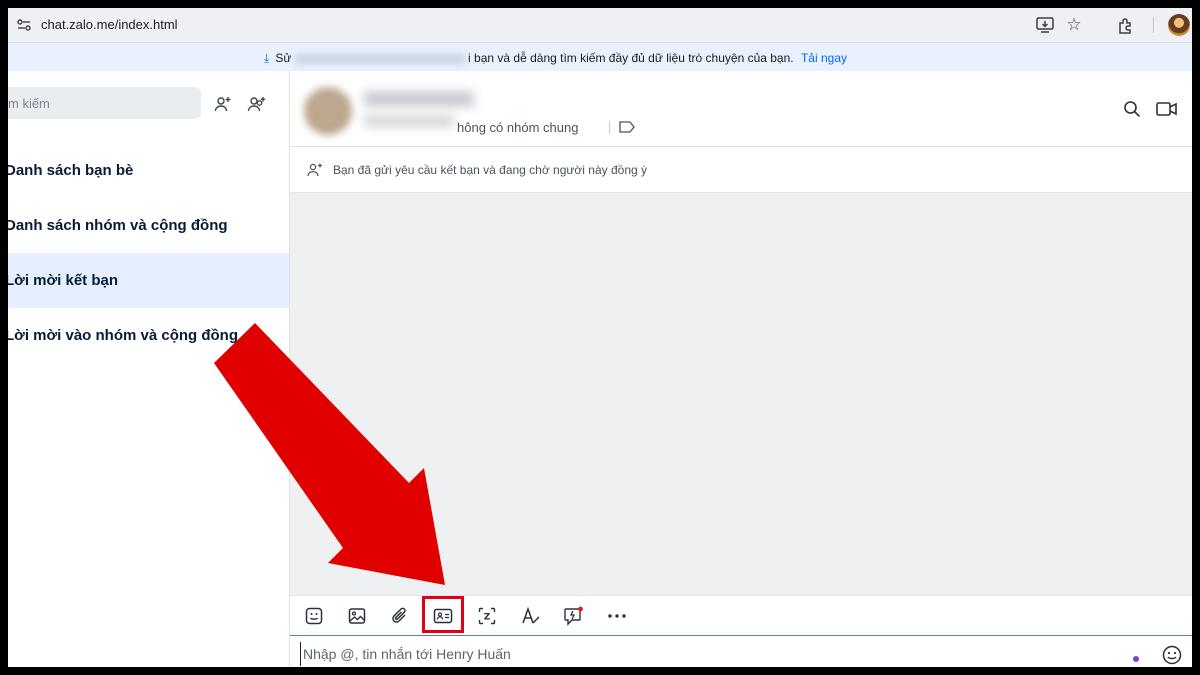 The width and height of the screenshot is (1200, 675). I want to click on search-input, so click(98, 103).